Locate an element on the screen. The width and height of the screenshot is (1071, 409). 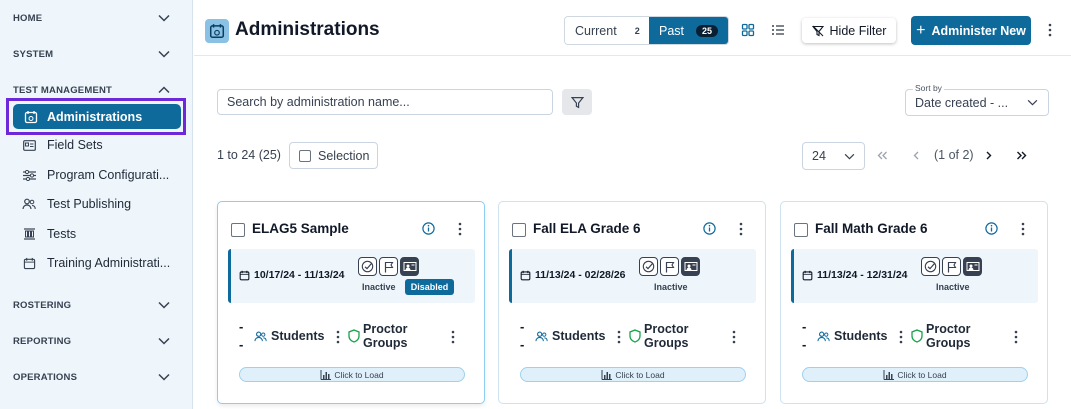
tab-label: Past is located at coordinates (672, 30).